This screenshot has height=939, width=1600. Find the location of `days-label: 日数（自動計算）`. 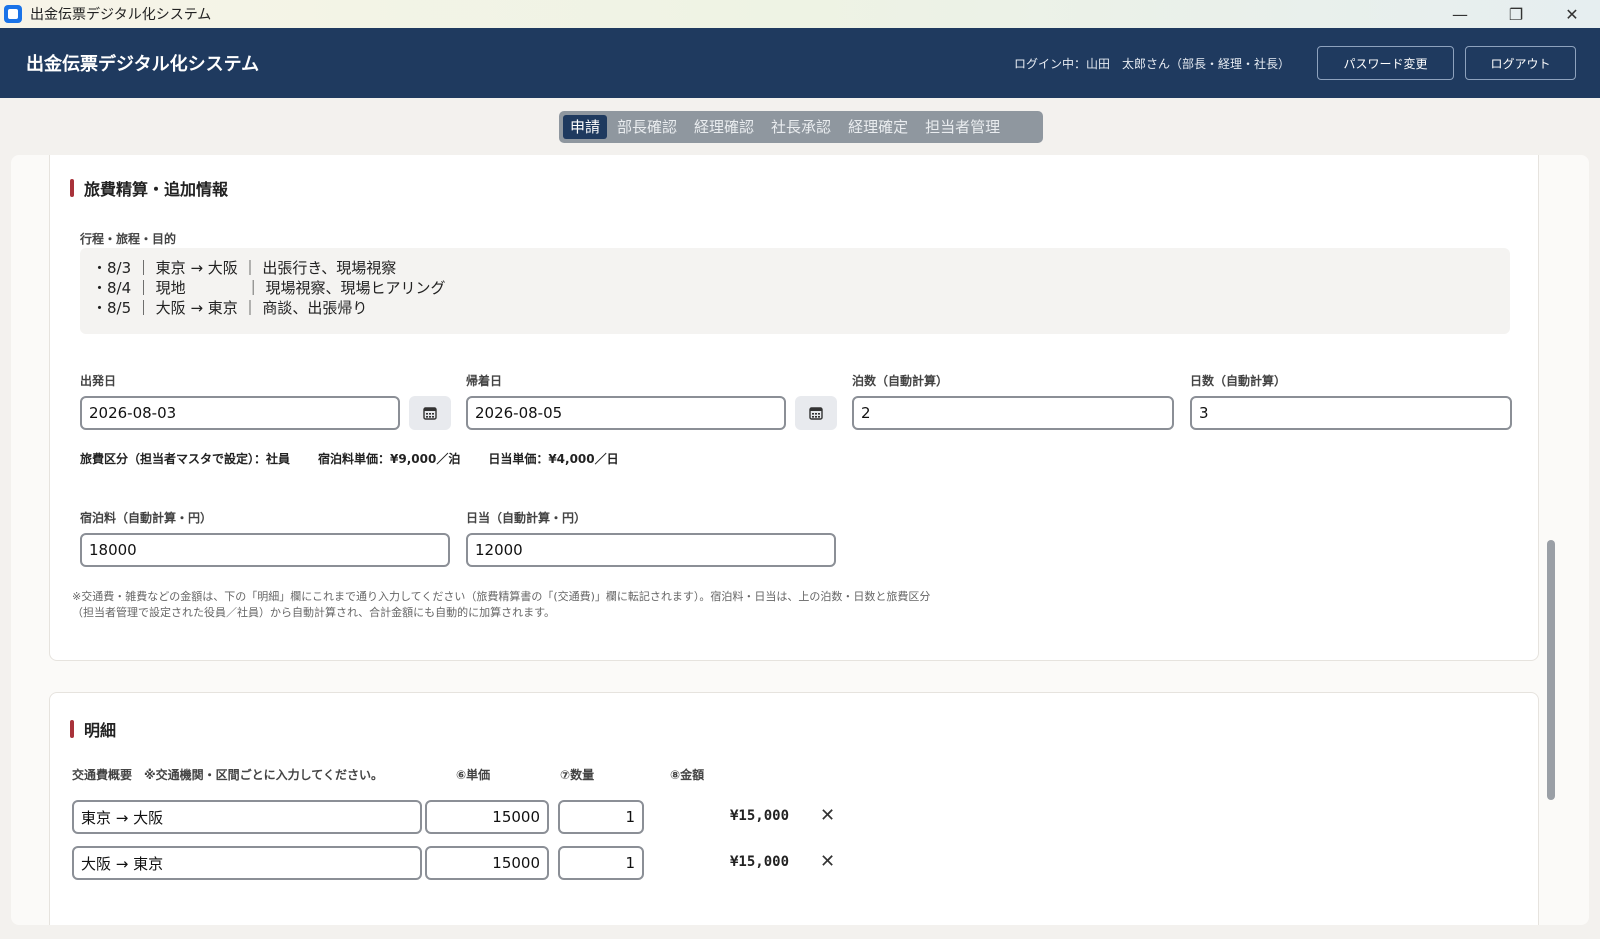

days-label: 日数（自動計算） is located at coordinates (1238, 381).